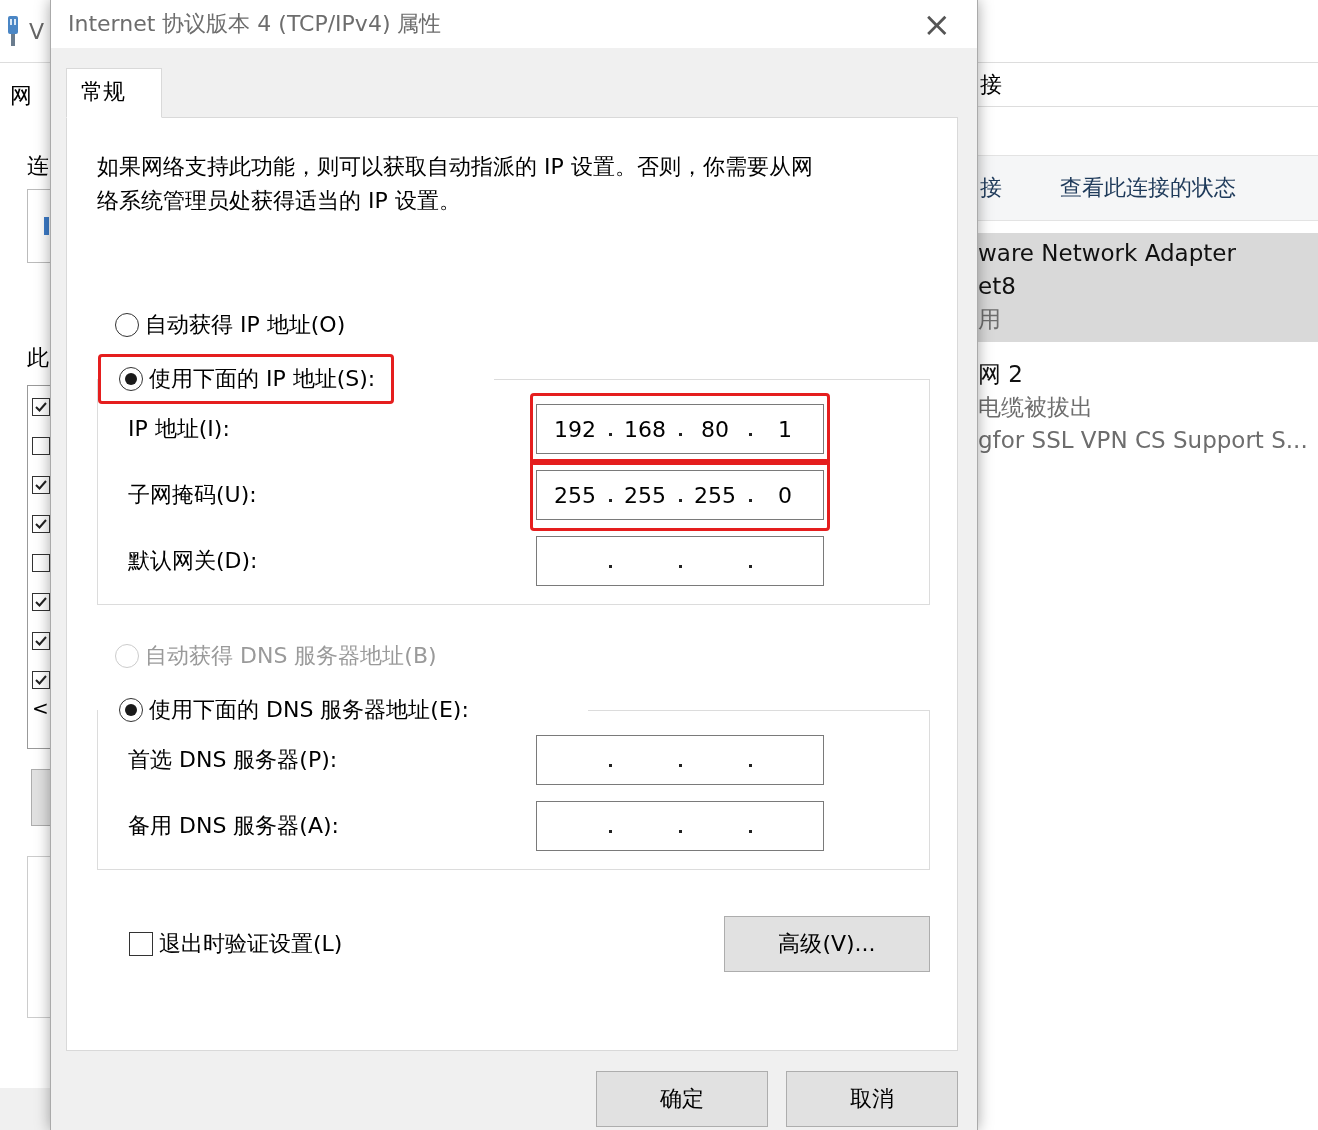 This screenshot has height=1130, width=1318. I want to click on highlighted-radio-option: 使用下面的 IP 地址(S):, so click(246, 379).